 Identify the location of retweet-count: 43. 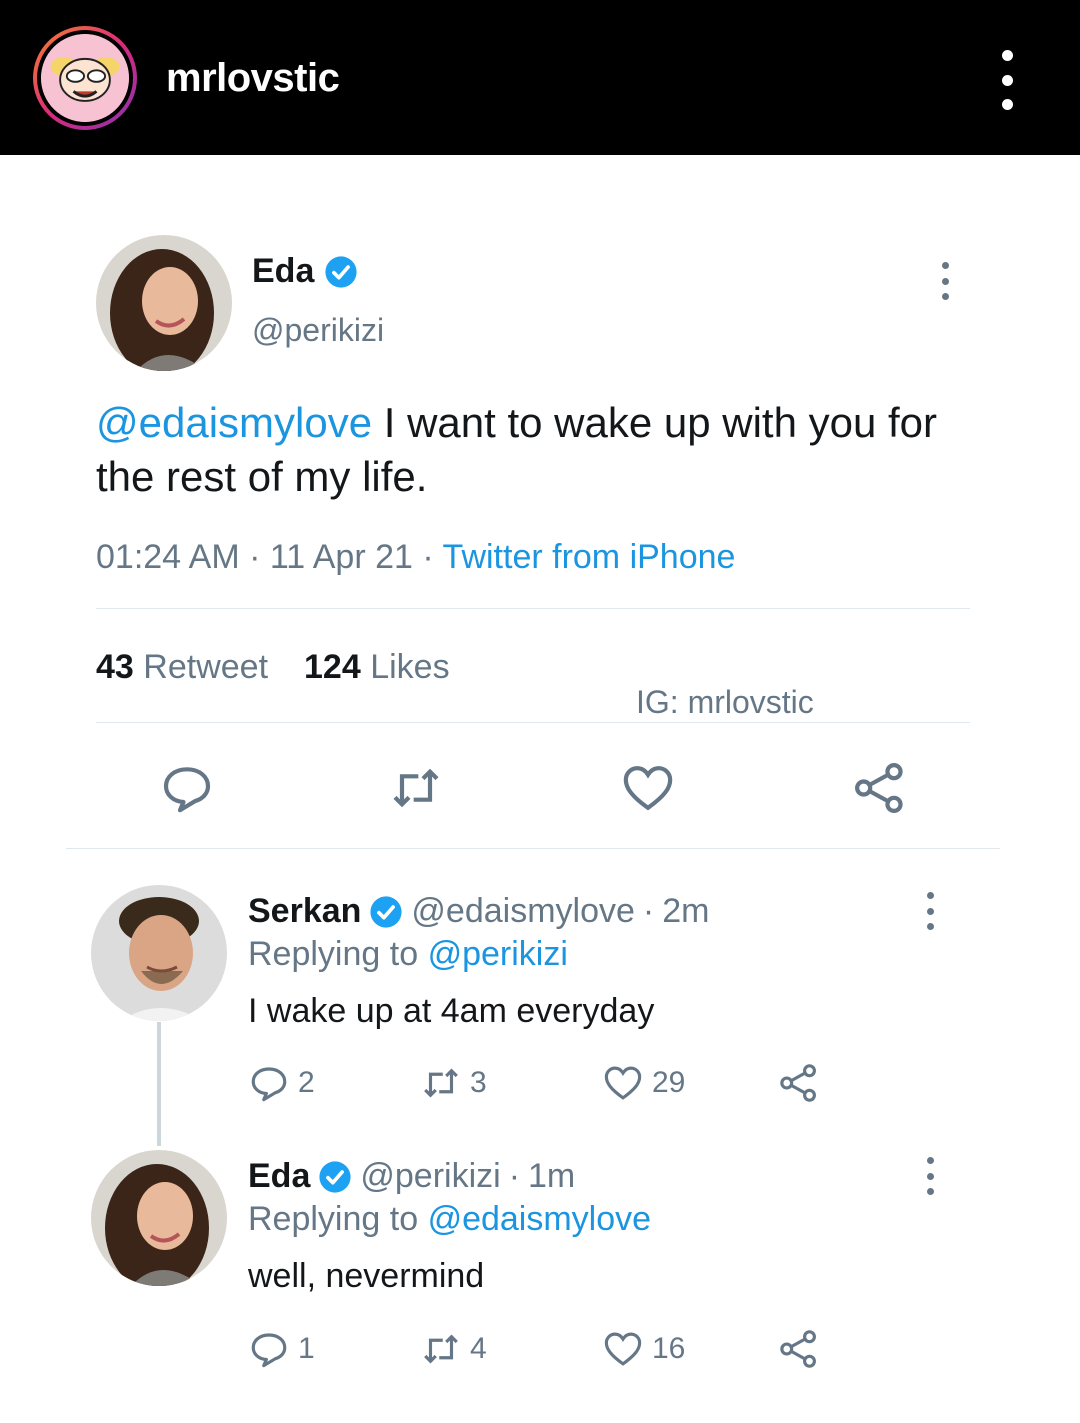
(115, 667).